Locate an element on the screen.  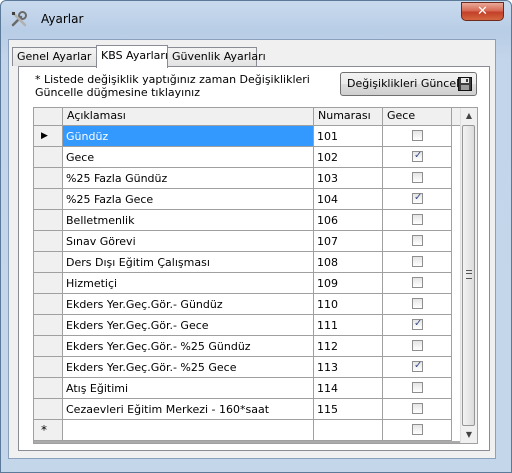
cell-numara: 106 is located at coordinates (348, 220).